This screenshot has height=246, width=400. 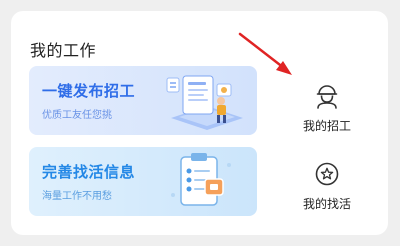 What do you see at coordinates (89, 172) in the screenshot?
I see `job-seeking-banner-title: 完善找活信息` at bounding box center [89, 172].